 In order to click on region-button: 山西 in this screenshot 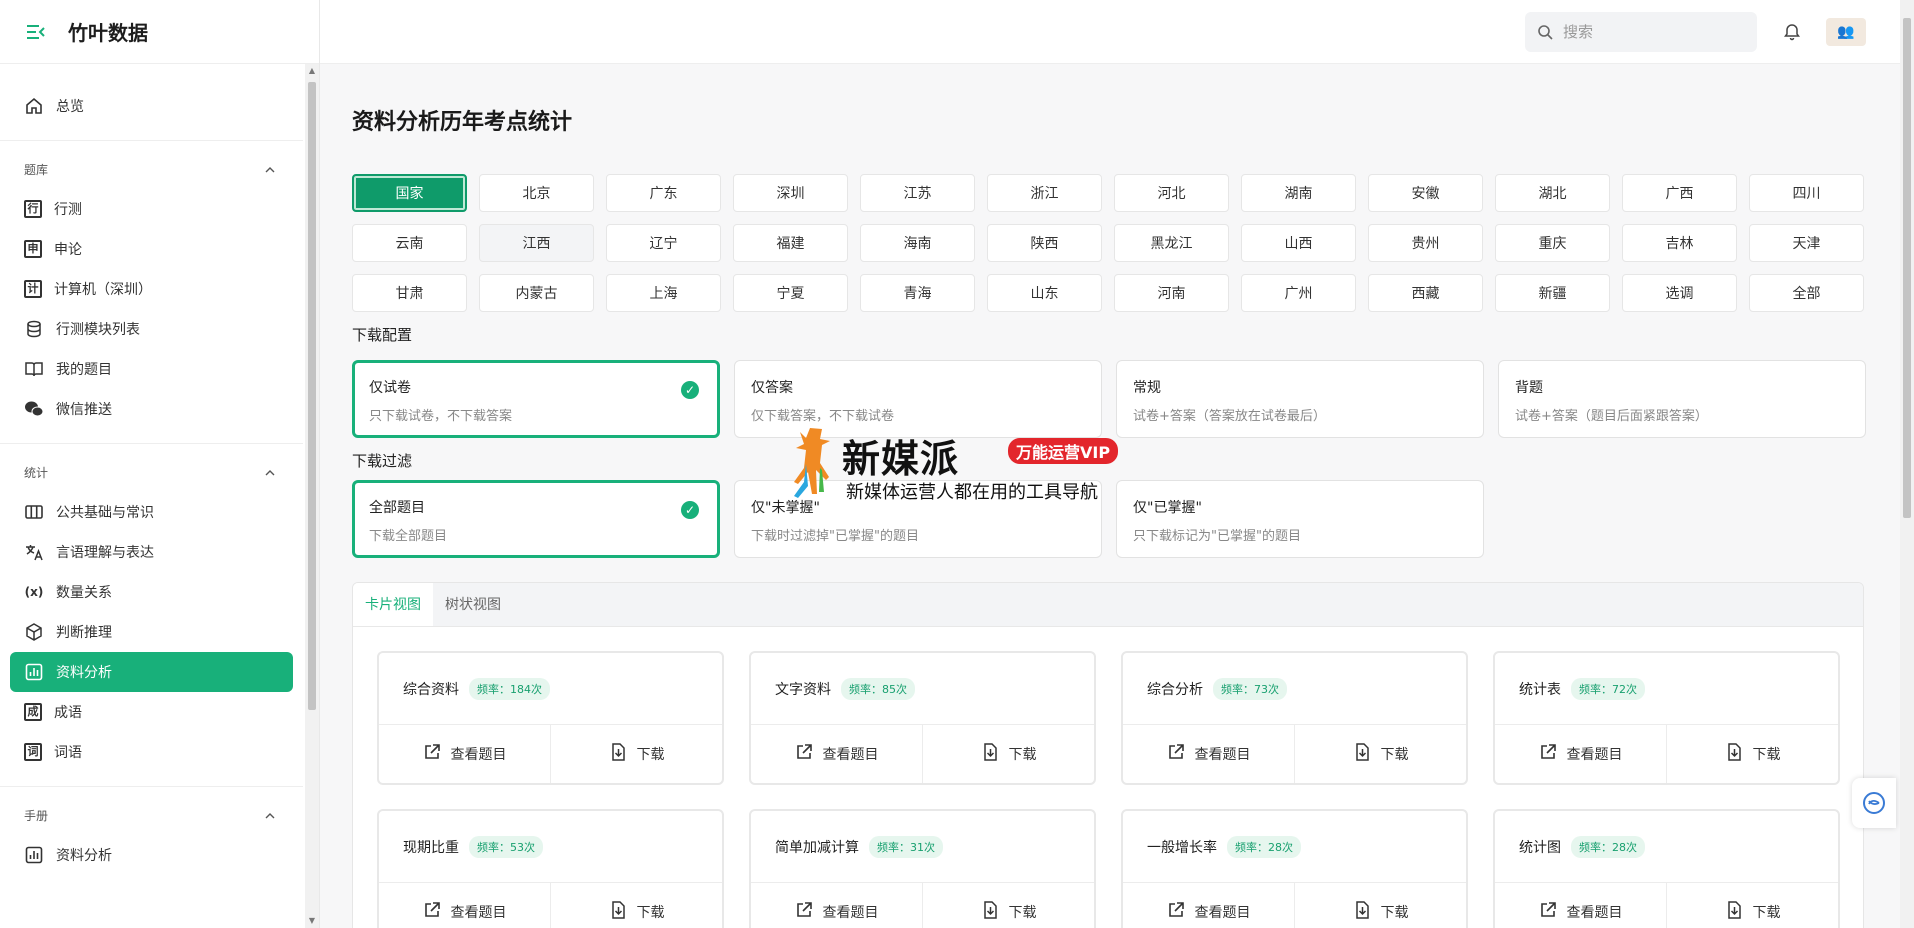, I will do `click(1298, 243)`.